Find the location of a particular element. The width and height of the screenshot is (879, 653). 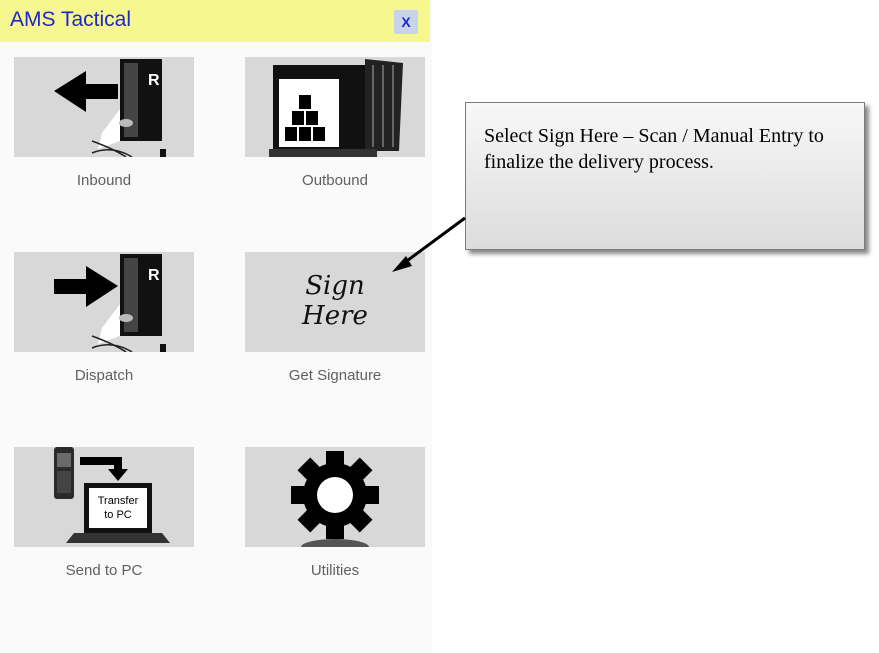

send-to-pc-tile: Transfer to PC is located at coordinates (104, 497).